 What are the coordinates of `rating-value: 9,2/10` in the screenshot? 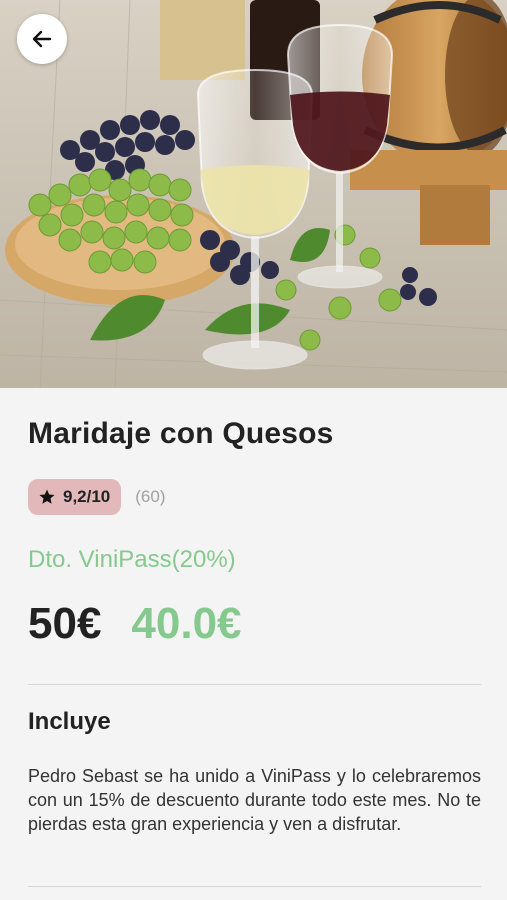 It's located at (87, 496).